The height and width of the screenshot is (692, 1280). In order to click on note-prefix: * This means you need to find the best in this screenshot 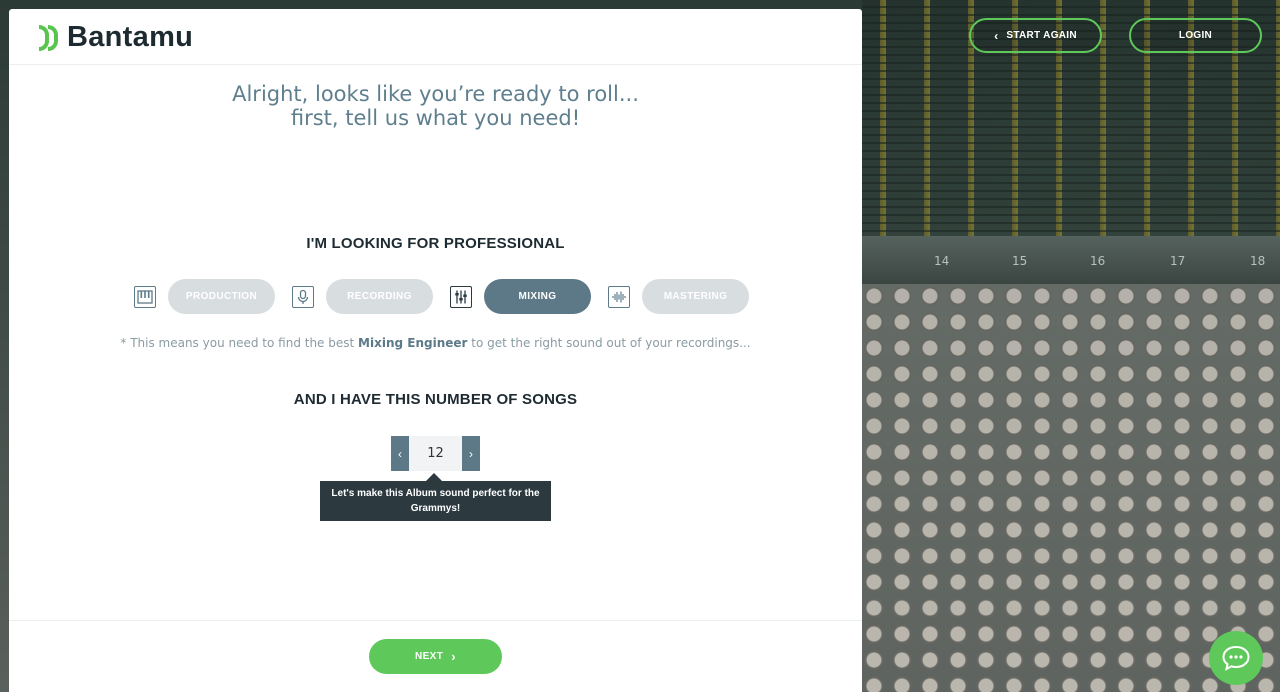, I will do `click(239, 343)`.